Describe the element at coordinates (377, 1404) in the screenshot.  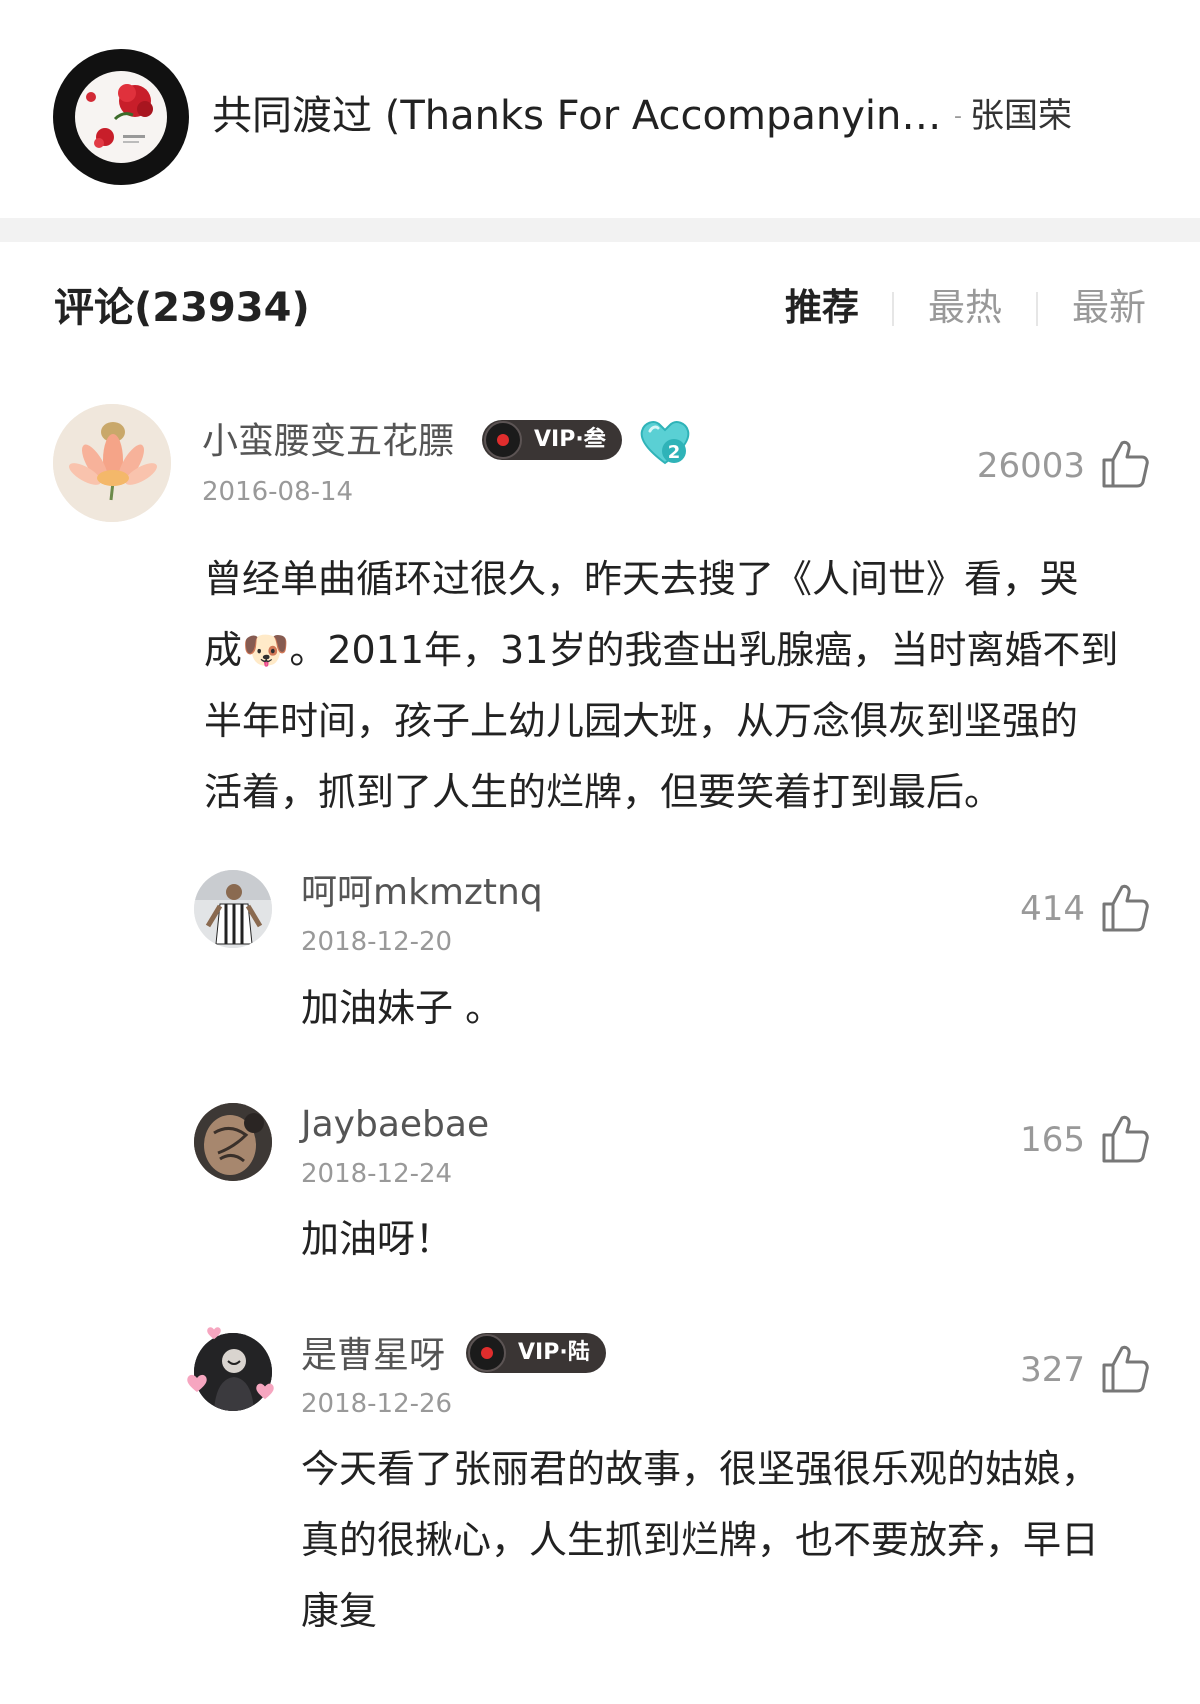
I see `comment-date: 2018-12-26` at that location.